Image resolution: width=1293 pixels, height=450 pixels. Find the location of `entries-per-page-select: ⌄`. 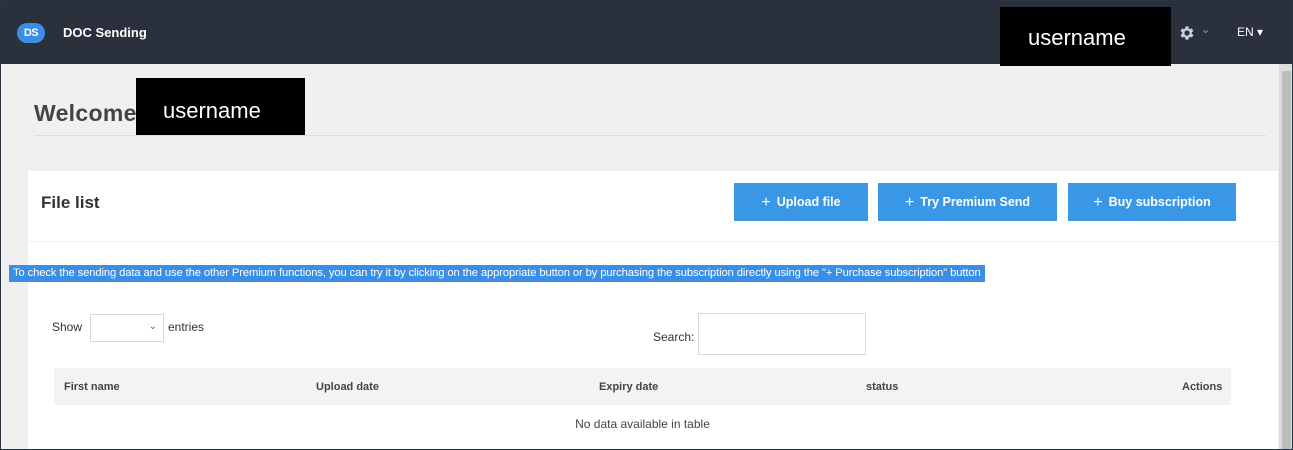

entries-per-page-select: ⌄ is located at coordinates (127, 328).